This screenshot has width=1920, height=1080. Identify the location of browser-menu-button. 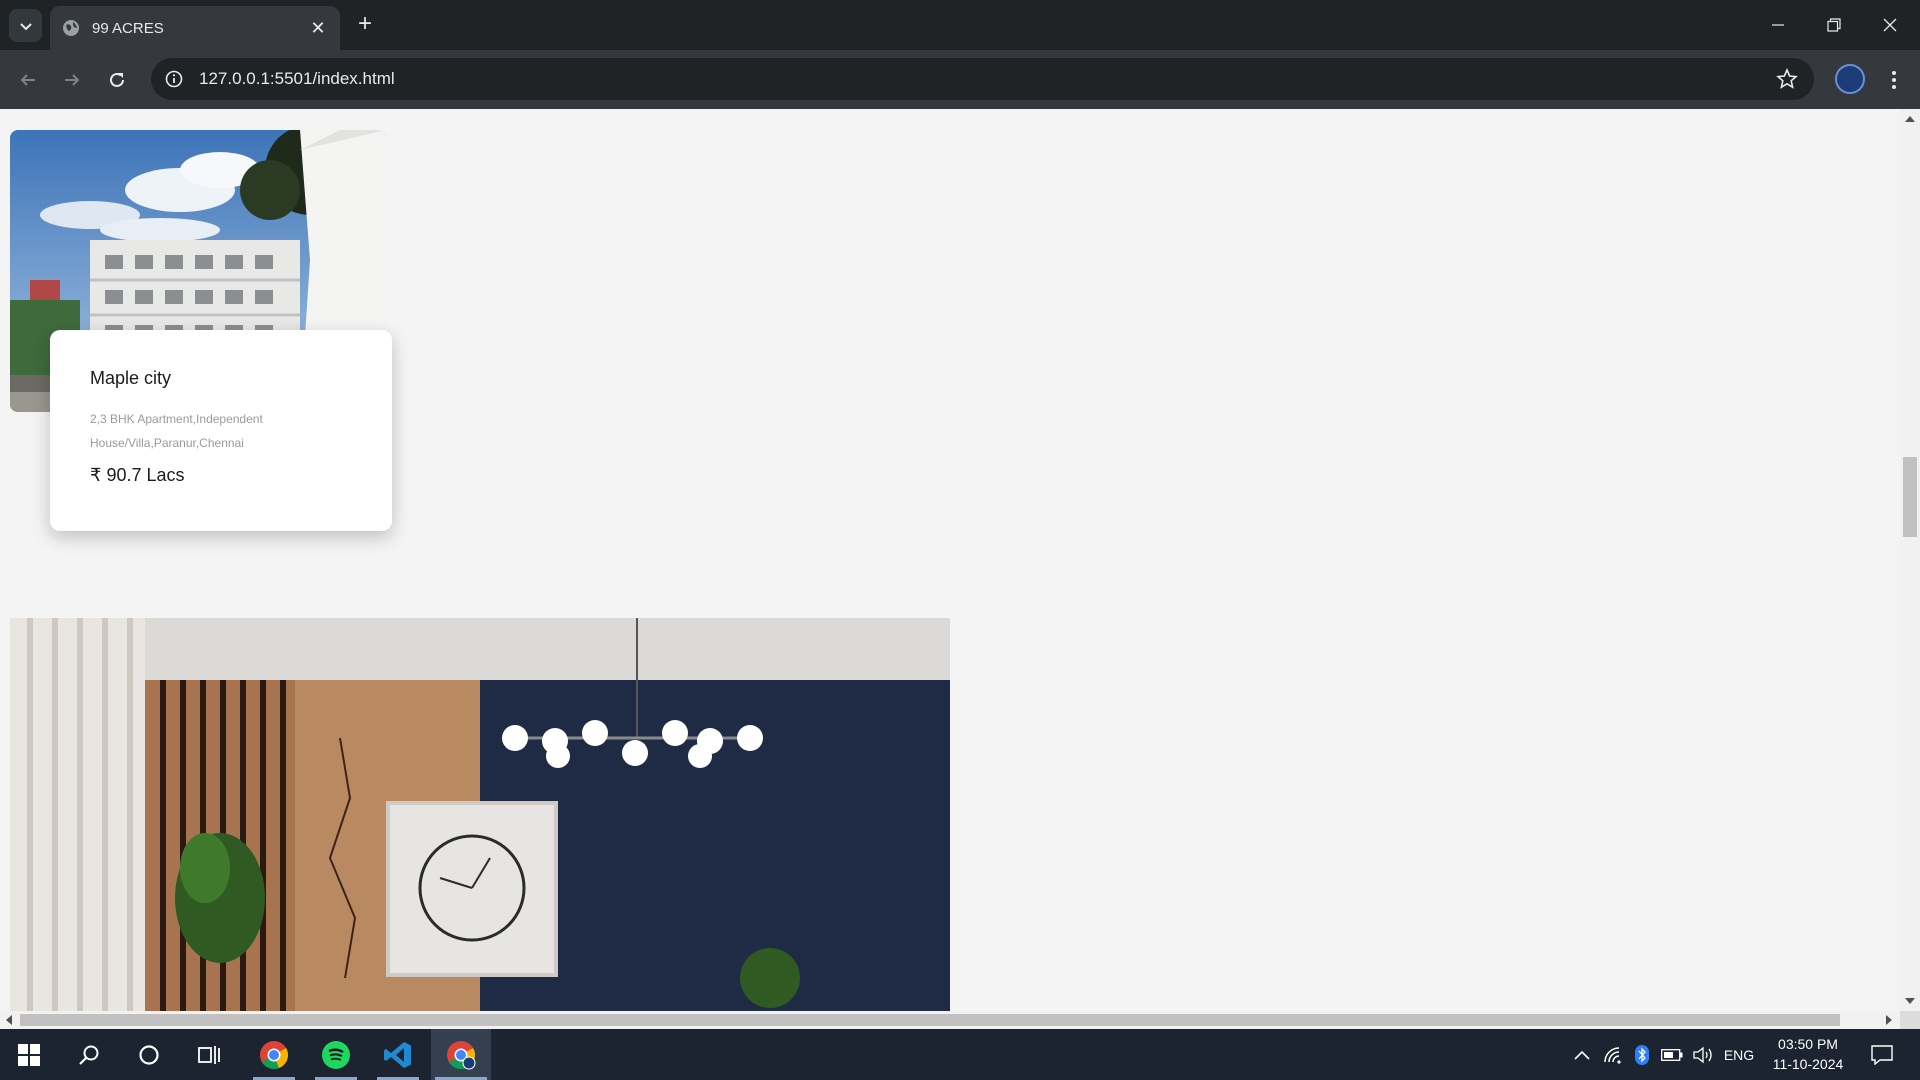
(1894, 80).